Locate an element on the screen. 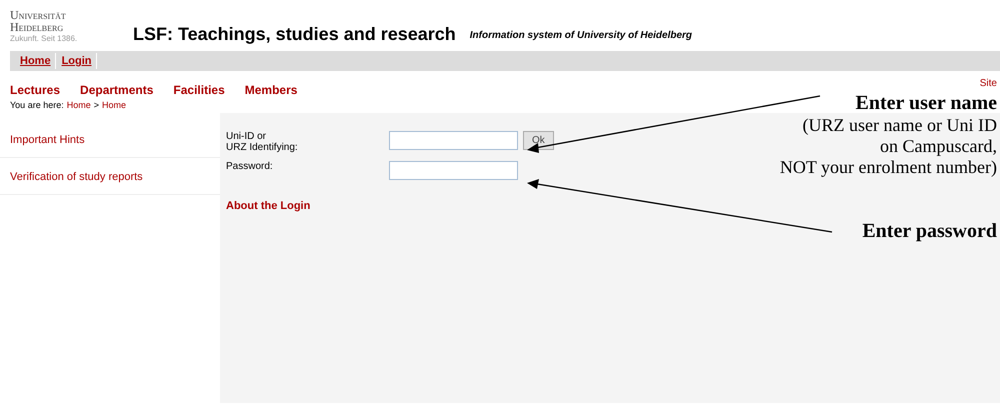  annotation-text: (URZ user name or Uni ID is located at coordinates (899, 125).